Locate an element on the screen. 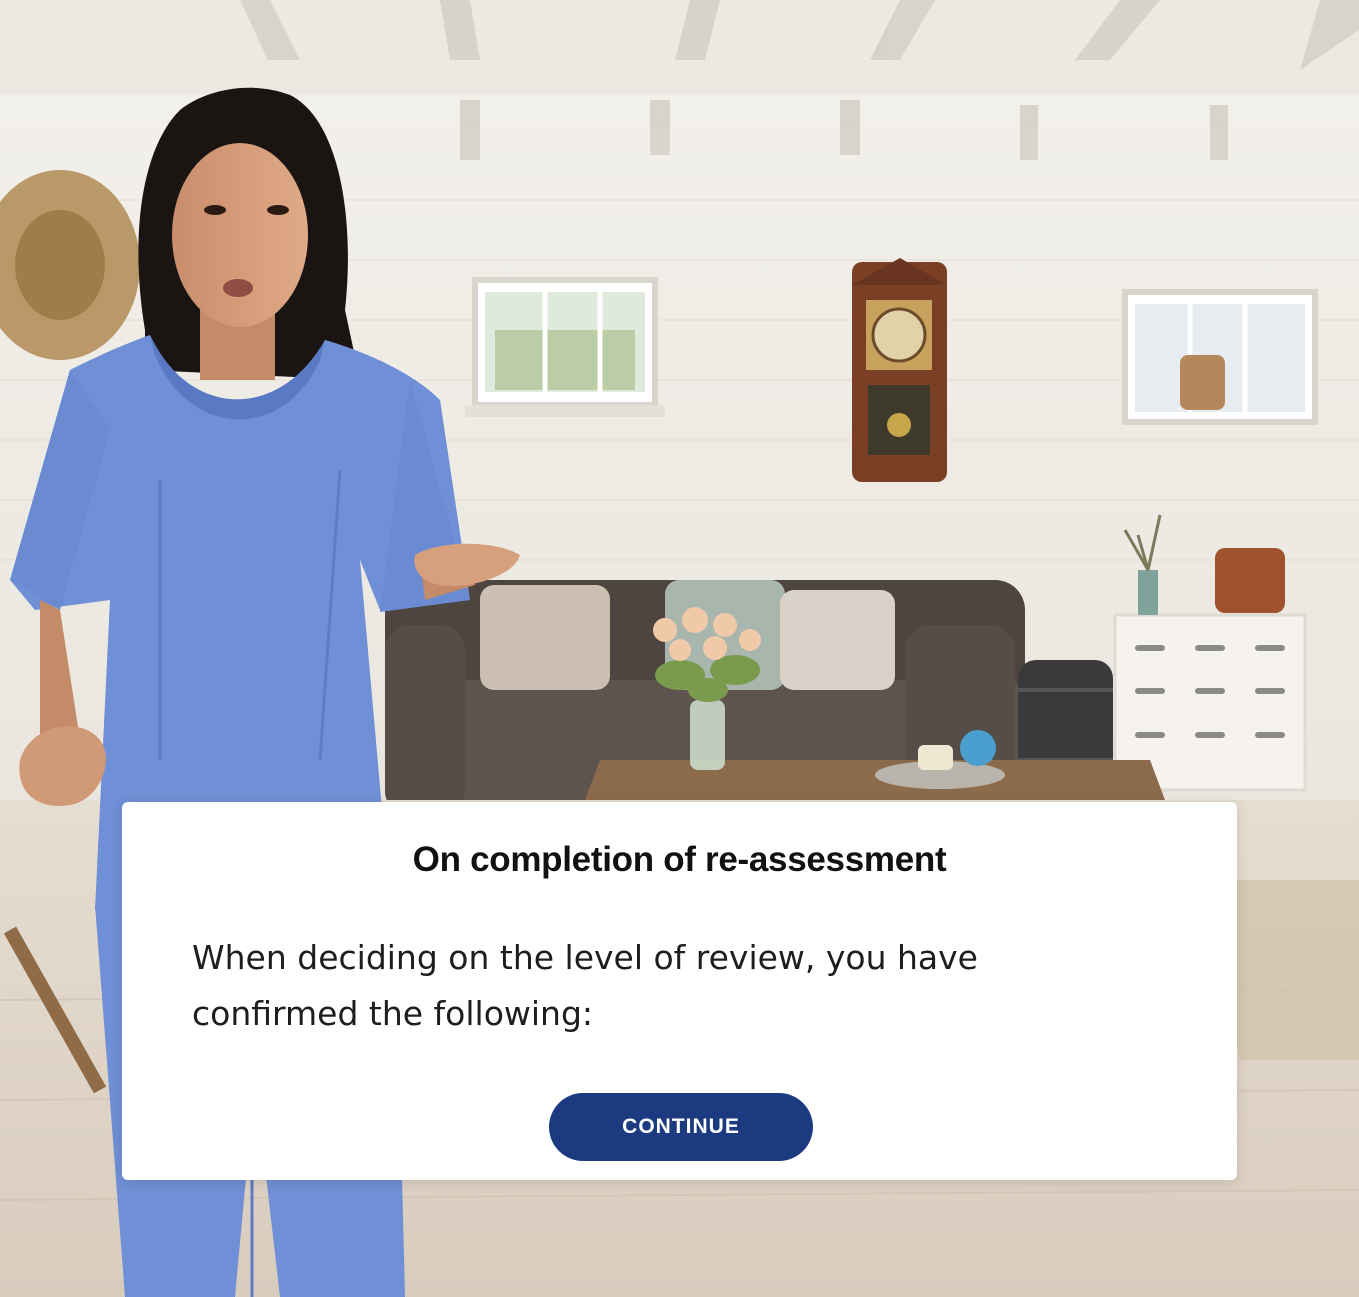 Image resolution: width=1359 pixels, height=1297 pixels. continue-button: CONTINUE is located at coordinates (681, 1127).